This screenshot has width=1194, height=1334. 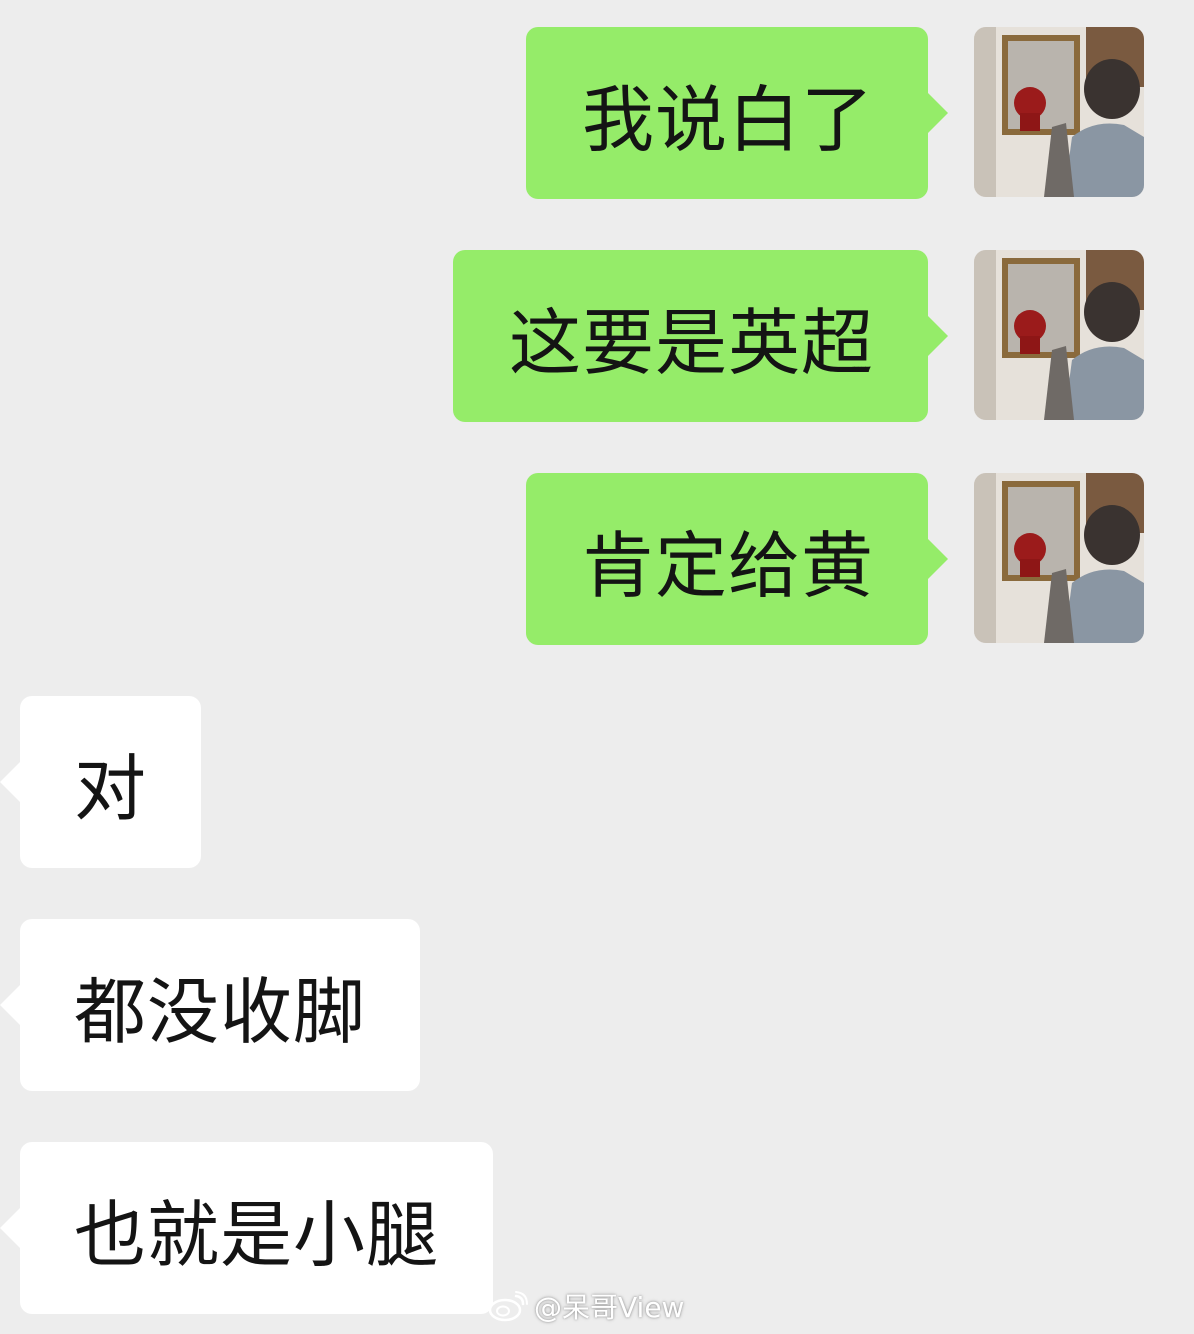 I want to click on watermark-text: @呆哥View, so click(x=609, y=1307).